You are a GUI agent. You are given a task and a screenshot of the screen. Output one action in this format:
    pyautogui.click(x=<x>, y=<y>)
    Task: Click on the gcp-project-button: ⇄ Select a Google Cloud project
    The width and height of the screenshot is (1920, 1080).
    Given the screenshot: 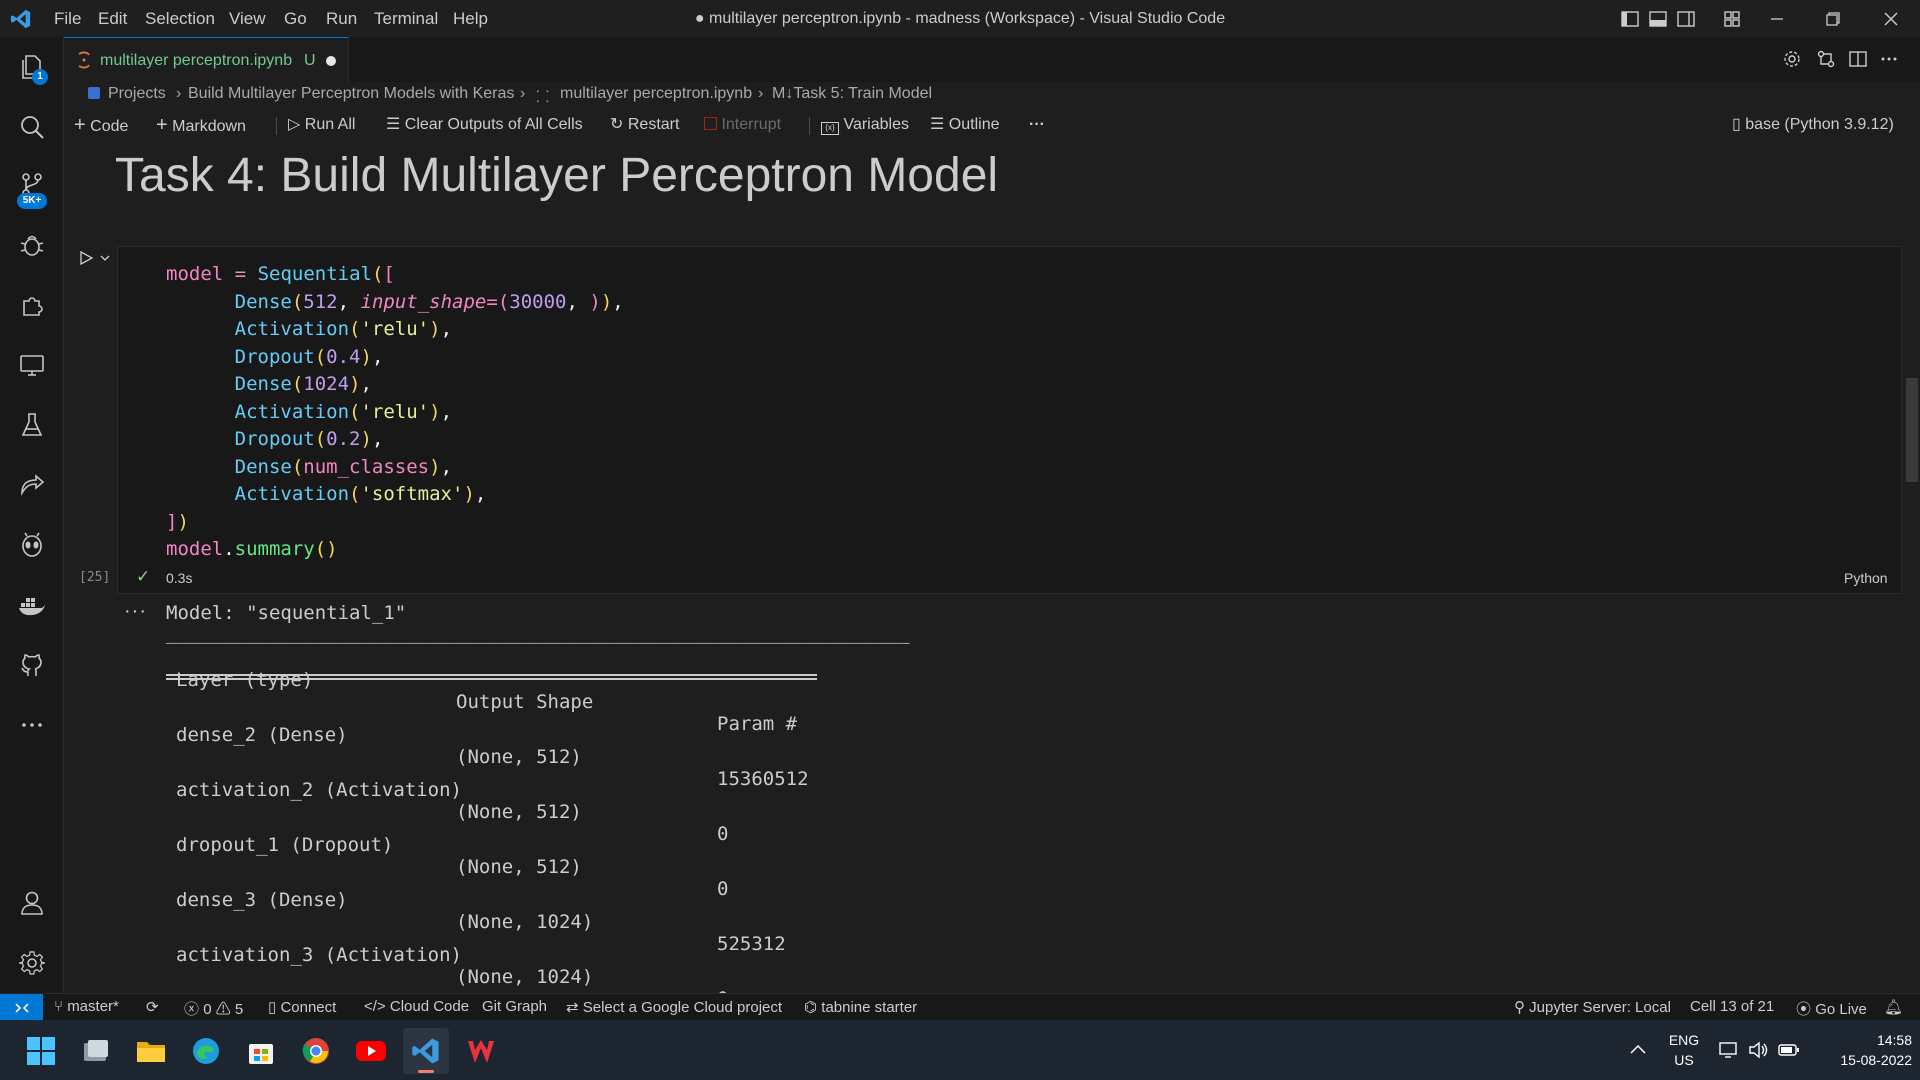 What is the action you would take?
    pyautogui.click(x=674, y=1007)
    